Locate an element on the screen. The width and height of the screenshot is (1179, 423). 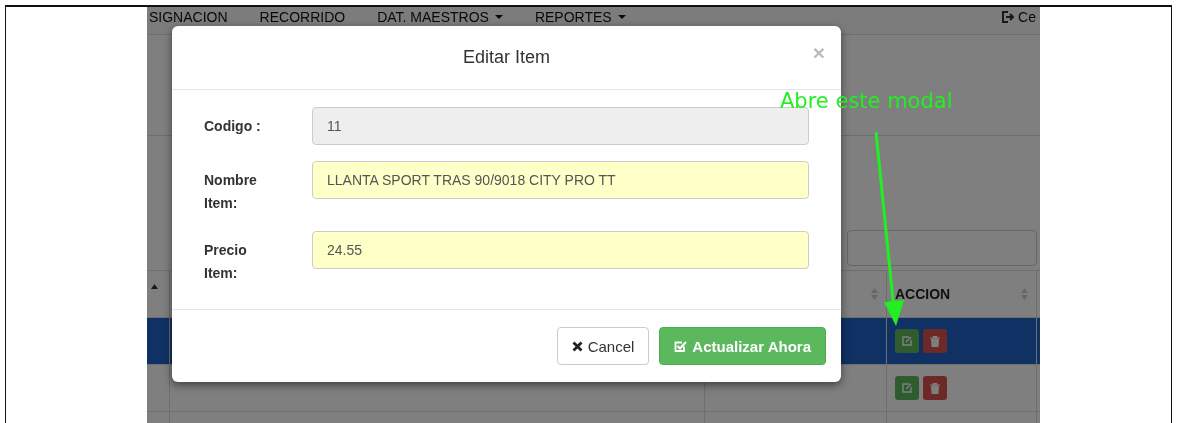
cancel-button: Cancel is located at coordinates (603, 346).